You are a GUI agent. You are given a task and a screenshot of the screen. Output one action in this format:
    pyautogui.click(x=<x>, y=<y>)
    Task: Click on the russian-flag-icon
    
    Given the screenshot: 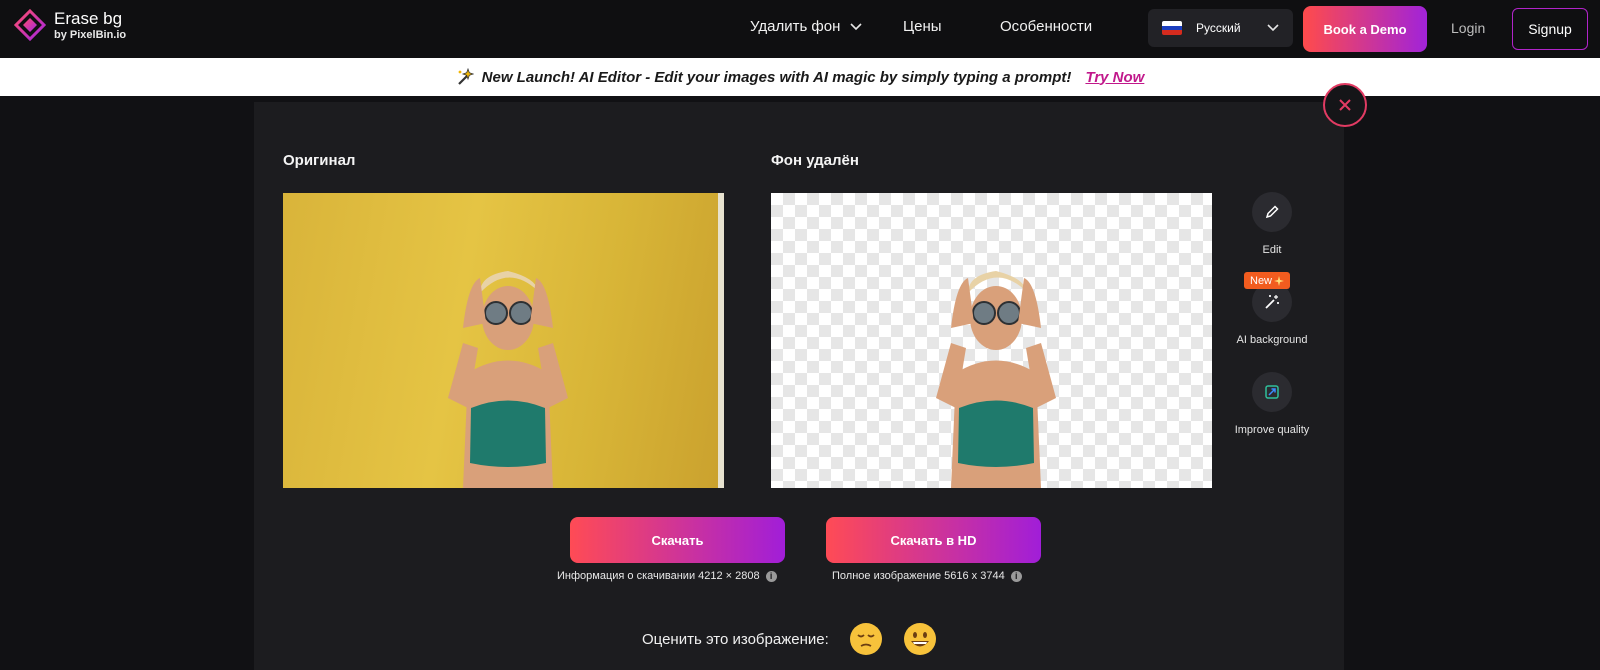 What is the action you would take?
    pyautogui.click(x=1172, y=28)
    